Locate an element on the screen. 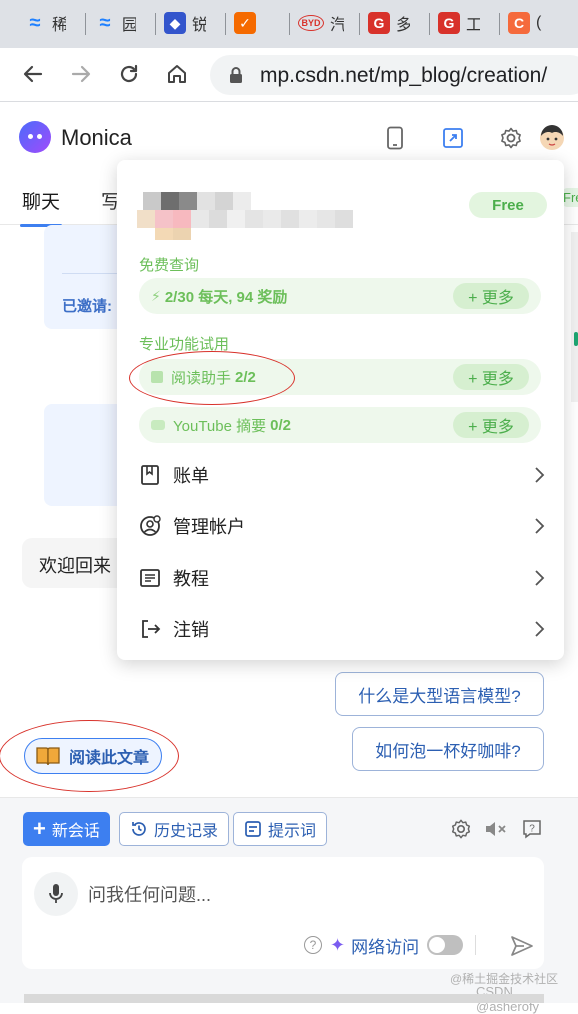 The height and width of the screenshot is (1014, 578). menu-item-logout: 注销 is located at coordinates (342, 629).